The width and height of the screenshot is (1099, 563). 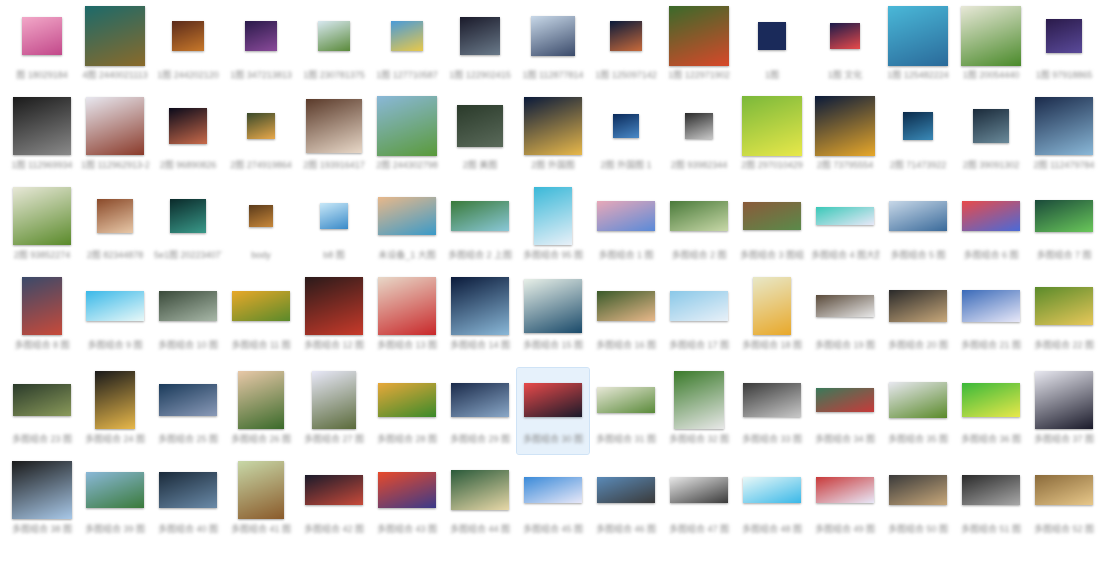 What do you see at coordinates (1063, 137) in the screenshot?
I see `file-item: 2图 112479784` at bounding box center [1063, 137].